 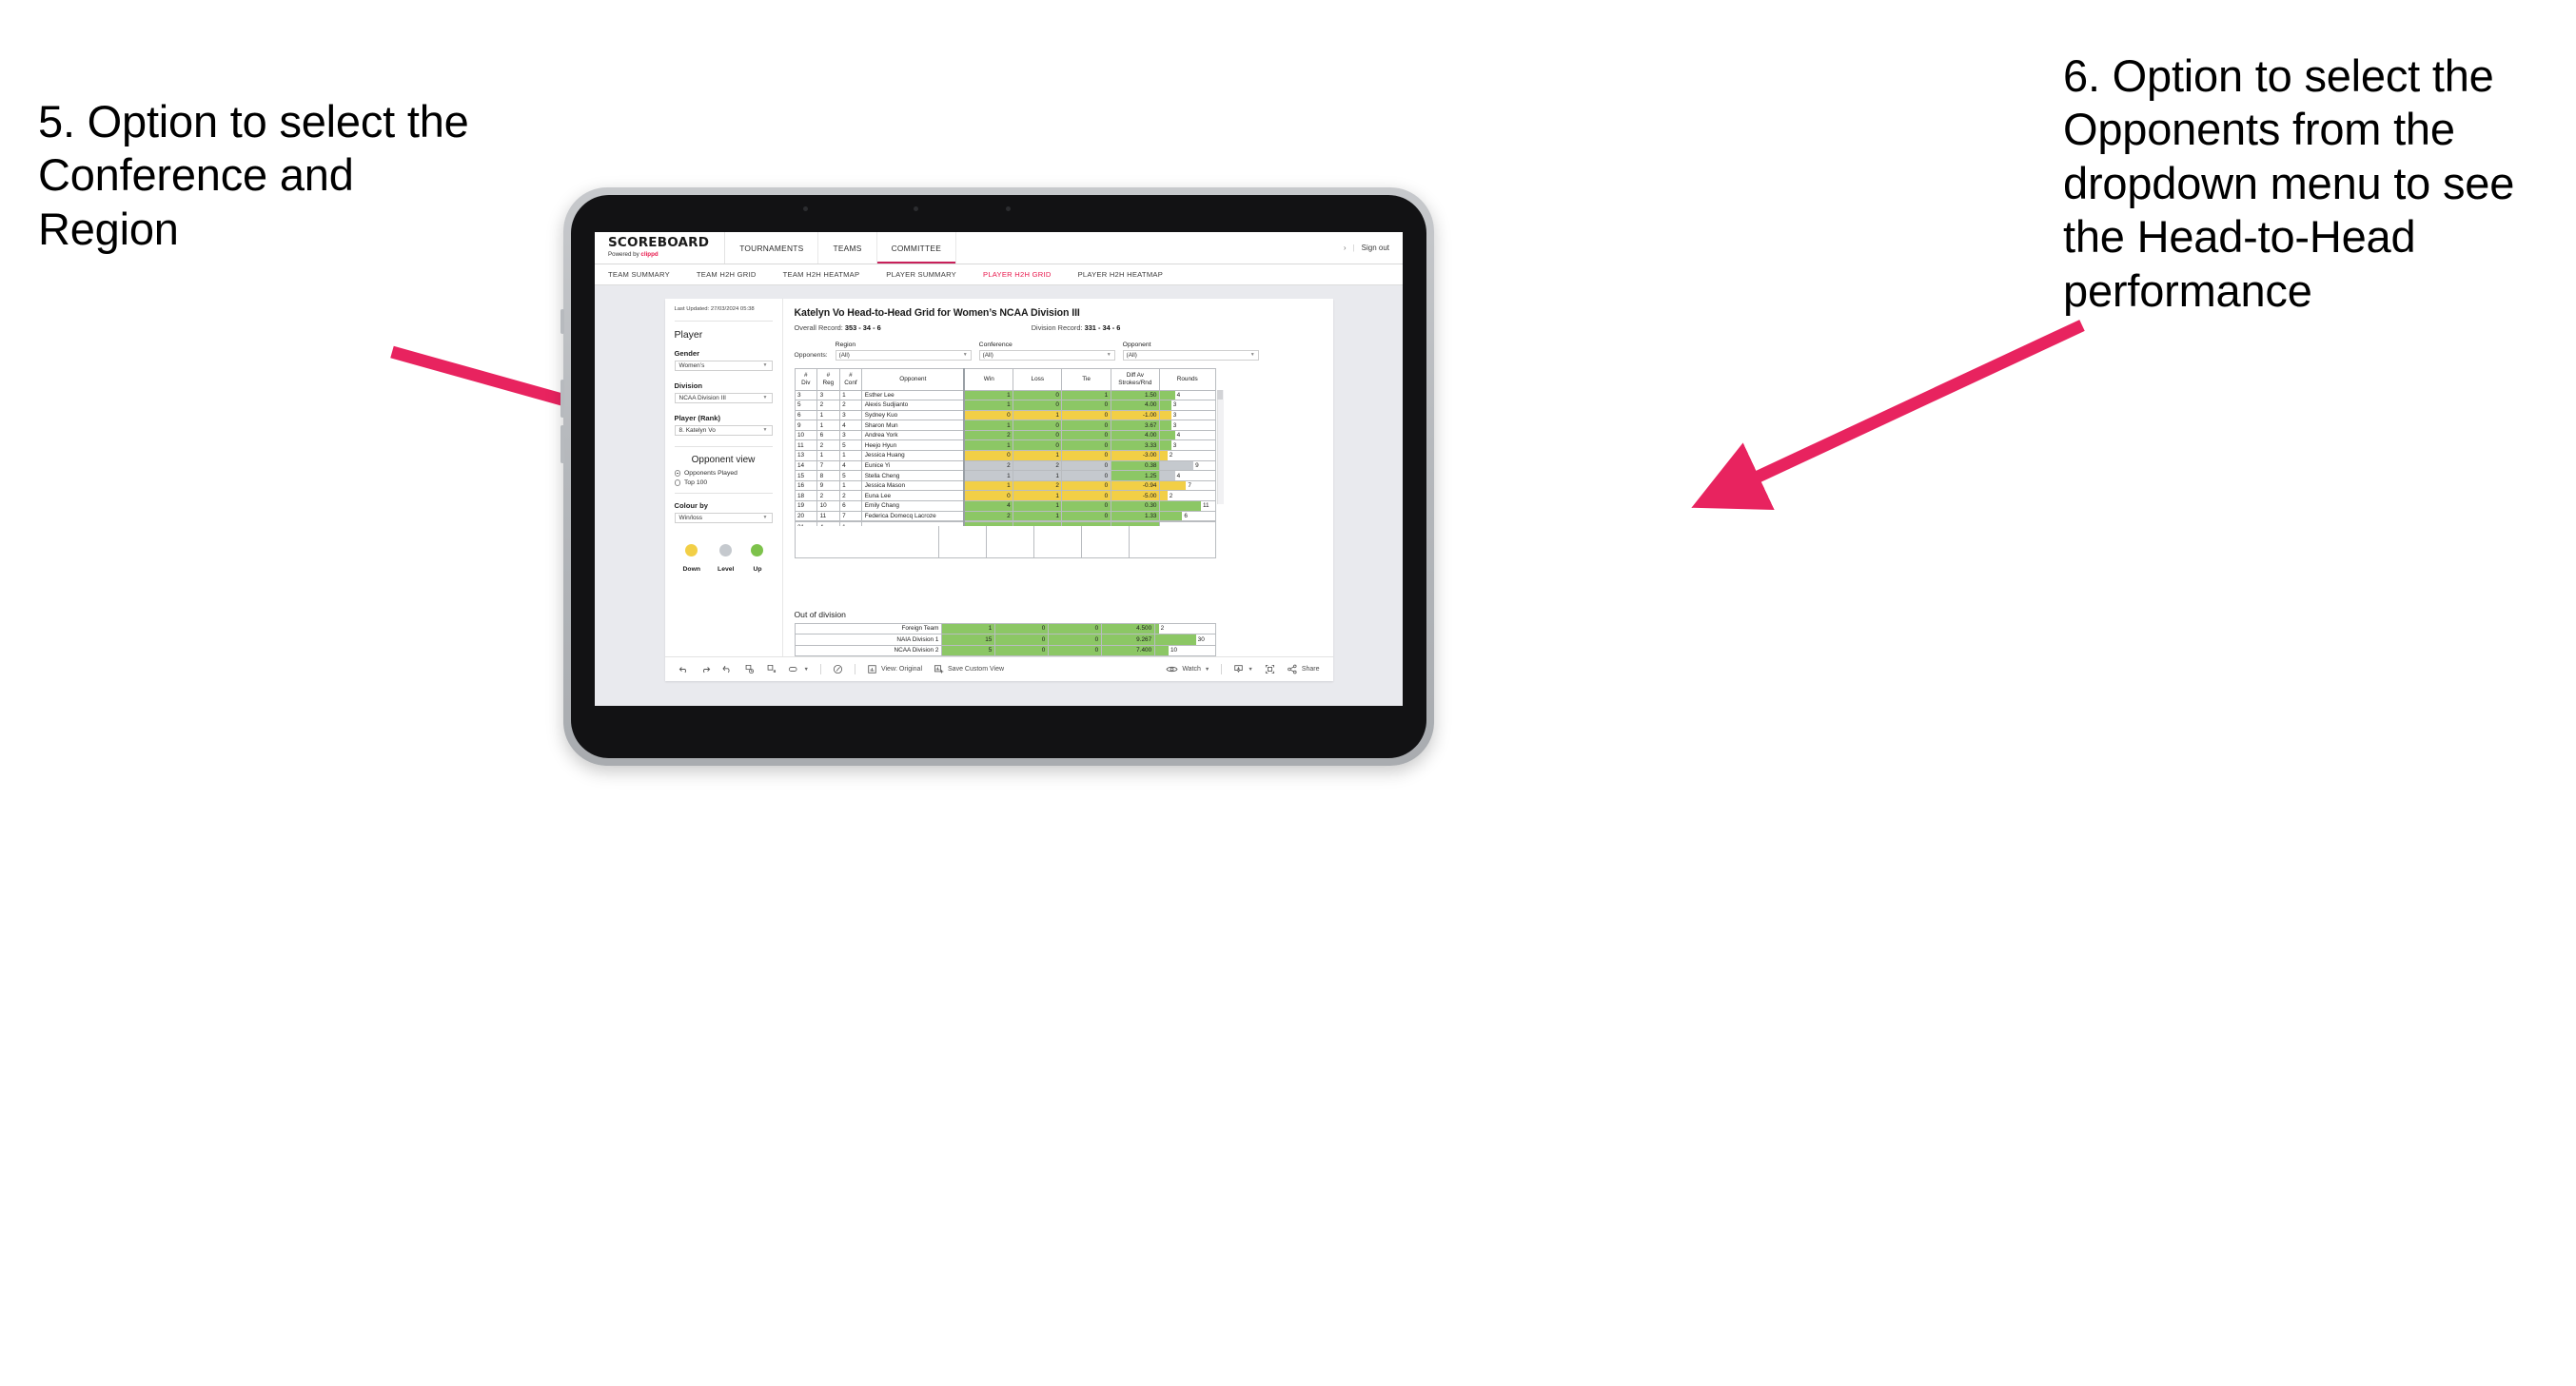 What do you see at coordinates (562, 444) in the screenshot?
I see `tablet-volume-down-button` at bounding box center [562, 444].